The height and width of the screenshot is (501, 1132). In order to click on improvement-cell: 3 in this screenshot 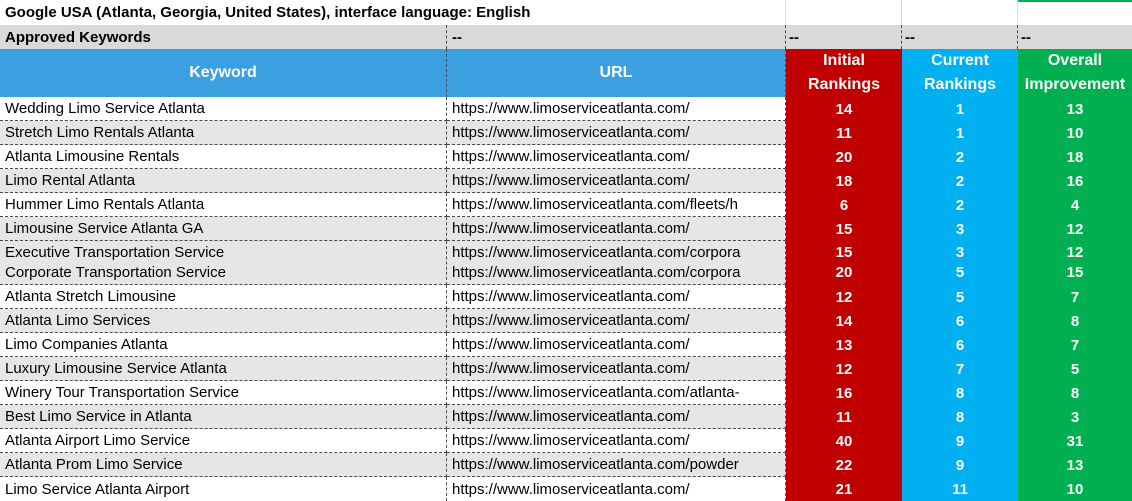, I will do `click(1075, 417)`.